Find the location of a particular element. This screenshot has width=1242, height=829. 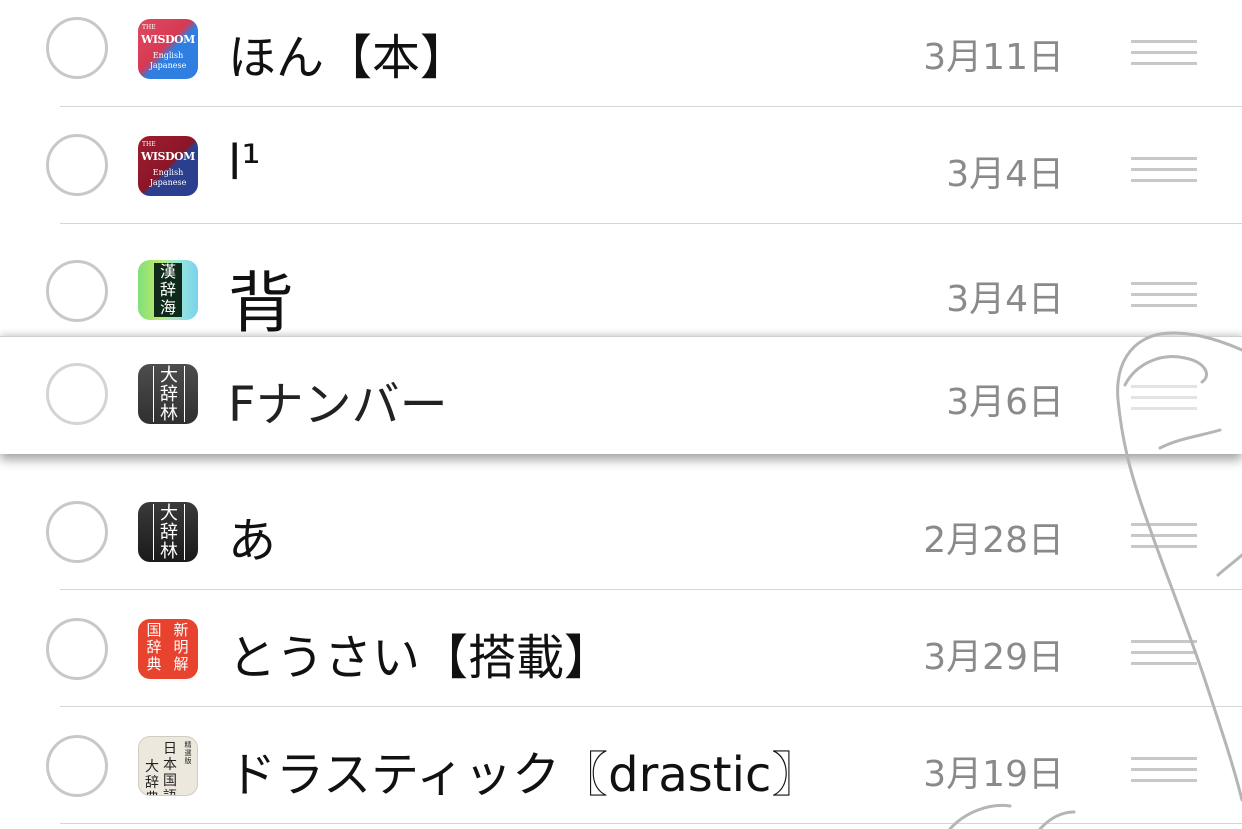

entry-date: 3月6日 is located at coordinates (1005, 402).